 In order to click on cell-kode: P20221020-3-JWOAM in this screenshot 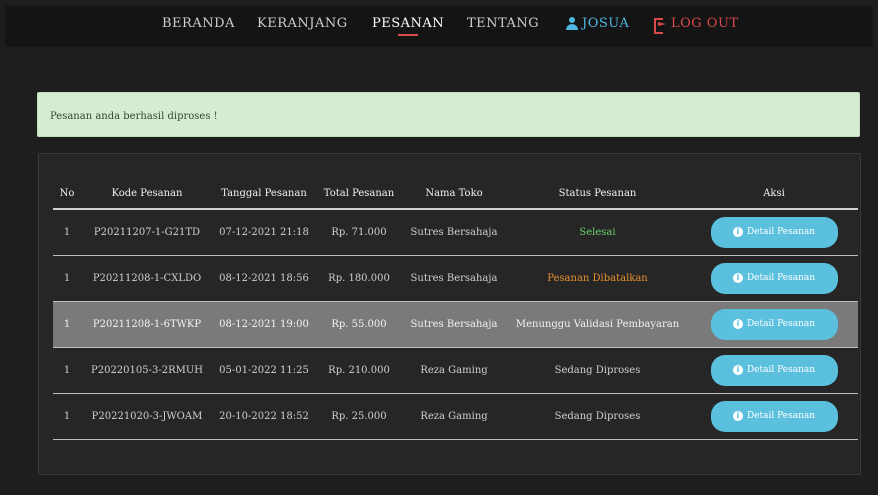, I will do `click(147, 416)`.